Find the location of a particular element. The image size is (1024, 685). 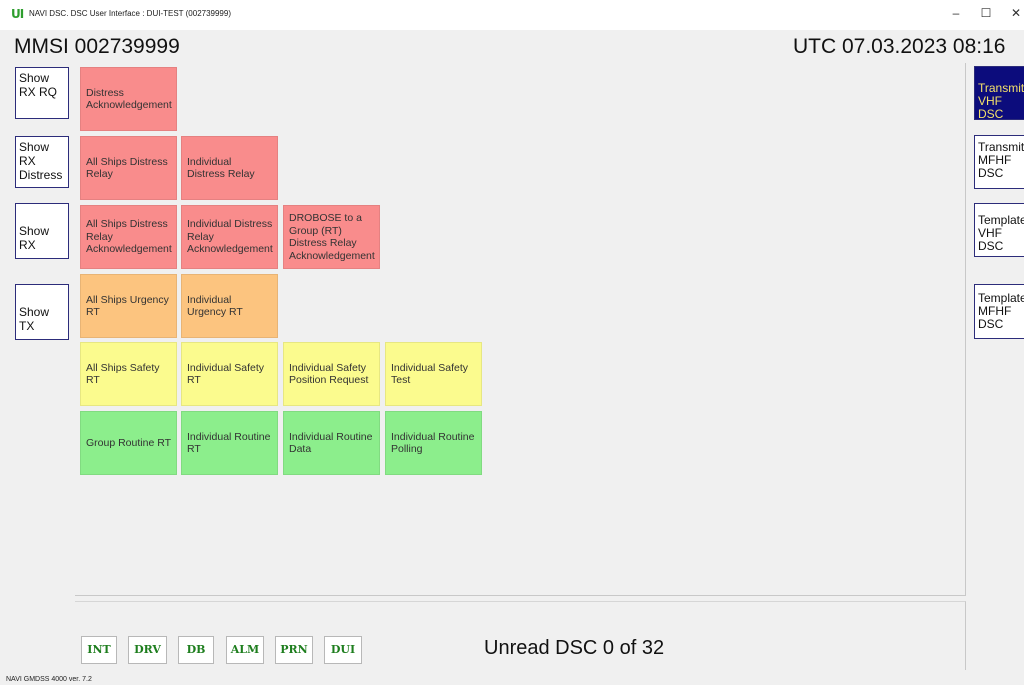

individual-urgency-tile: Individual Urgency RT is located at coordinates (229, 306).